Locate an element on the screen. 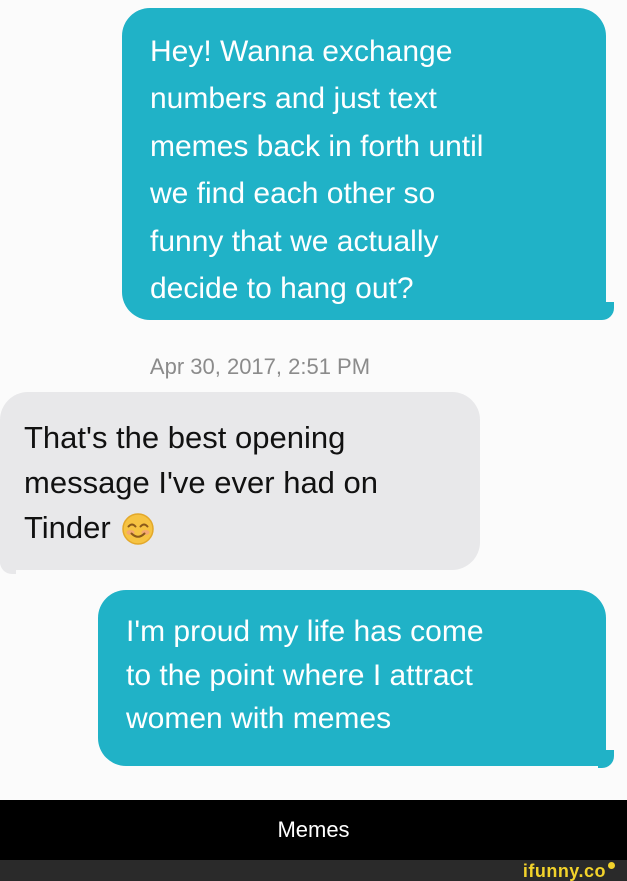 The width and height of the screenshot is (627, 881). watermark-text: ifunny.co is located at coordinates (564, 871).